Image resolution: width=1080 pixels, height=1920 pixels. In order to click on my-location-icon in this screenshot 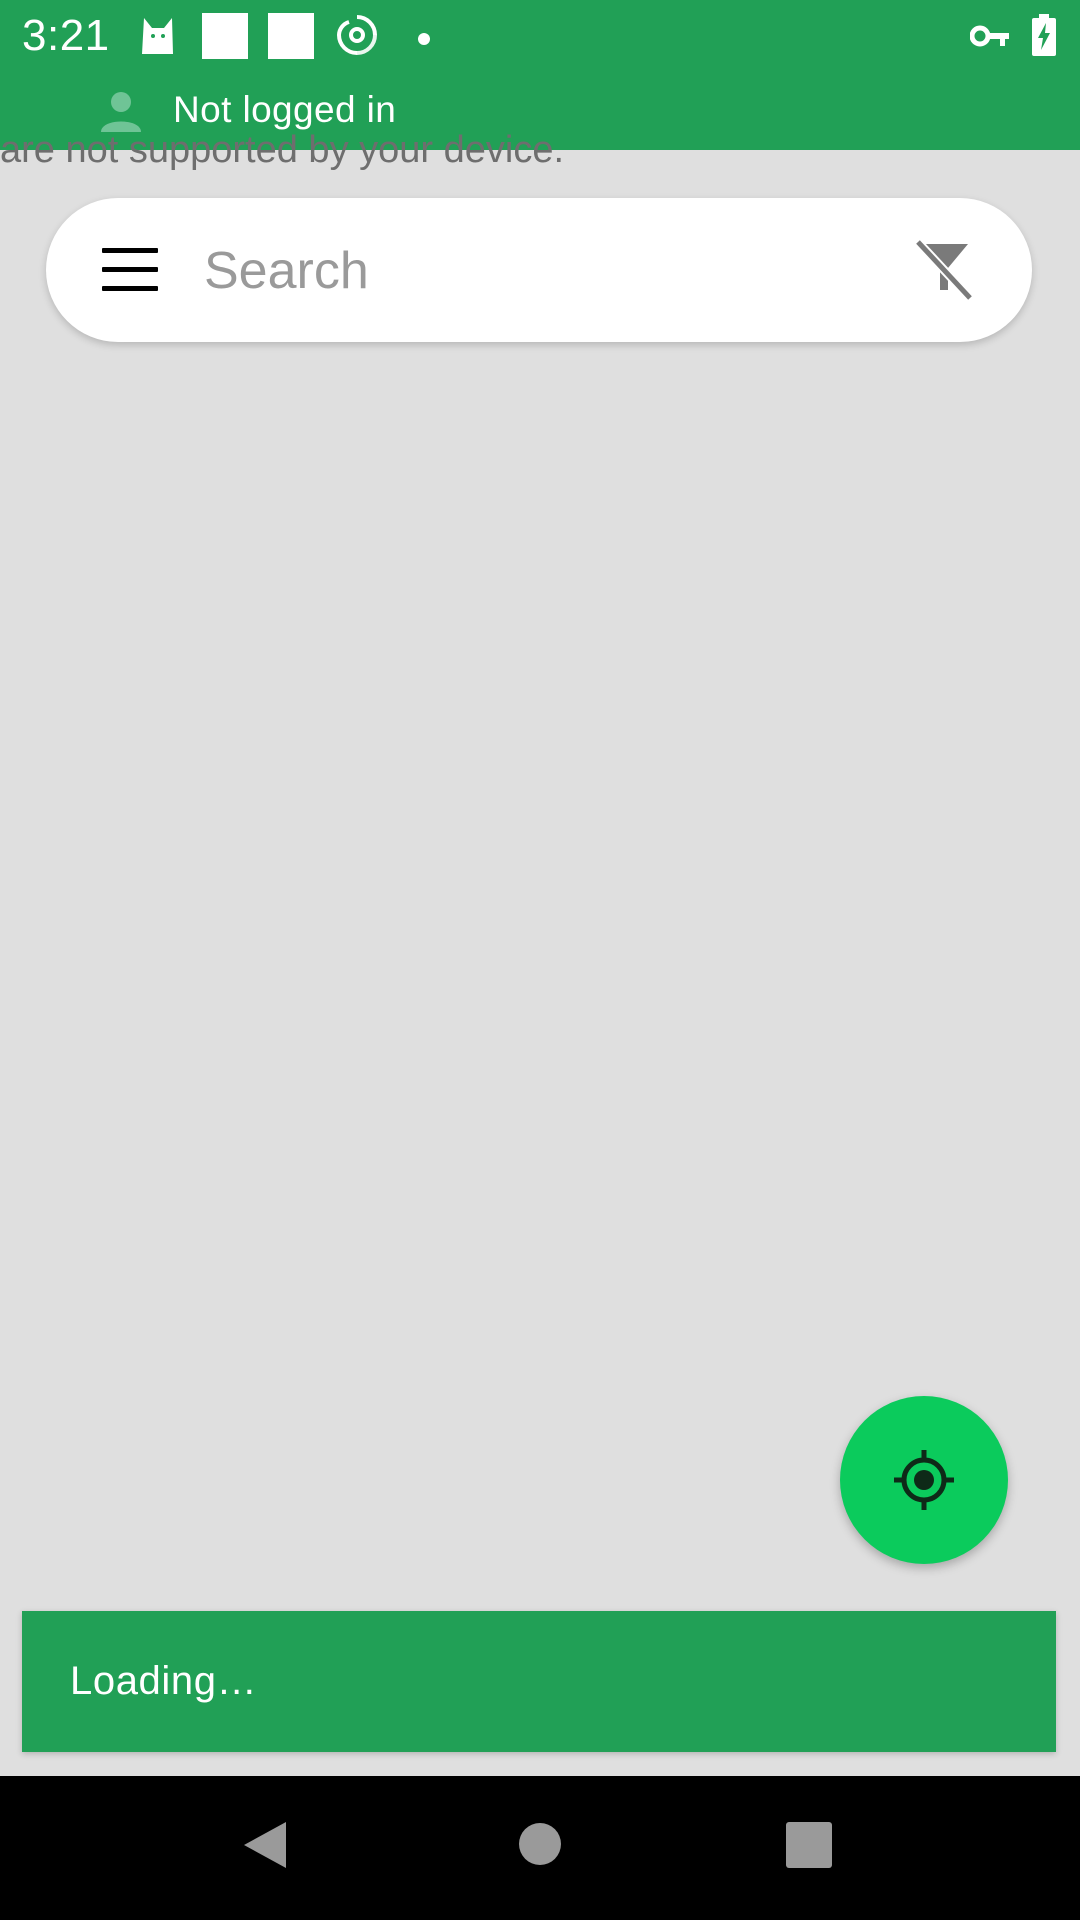, I will do `click(924, 1480)`.